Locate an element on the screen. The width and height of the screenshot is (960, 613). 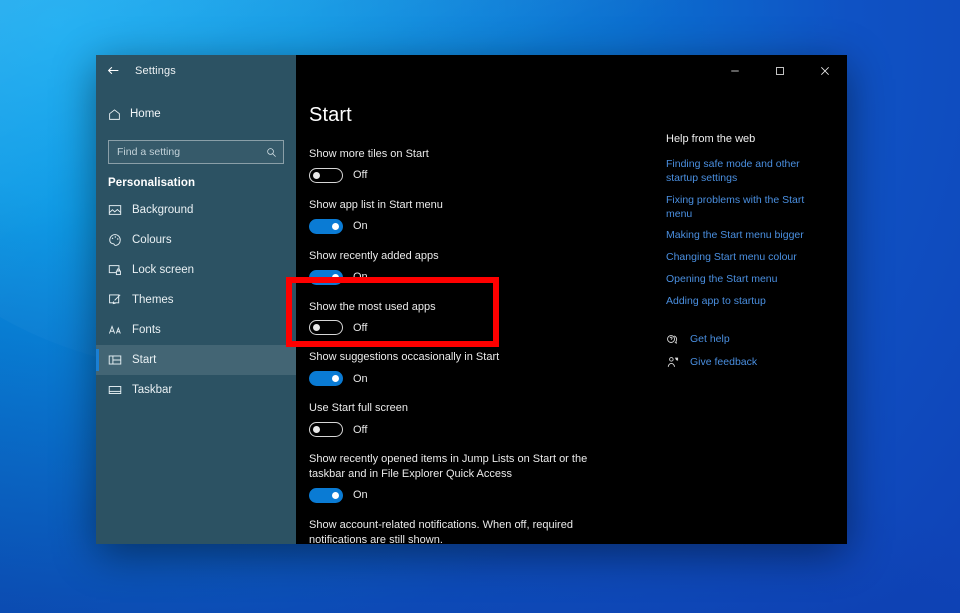
setting-show-app-list: Show app list in Start menu On is located at coordinates (487, 216).